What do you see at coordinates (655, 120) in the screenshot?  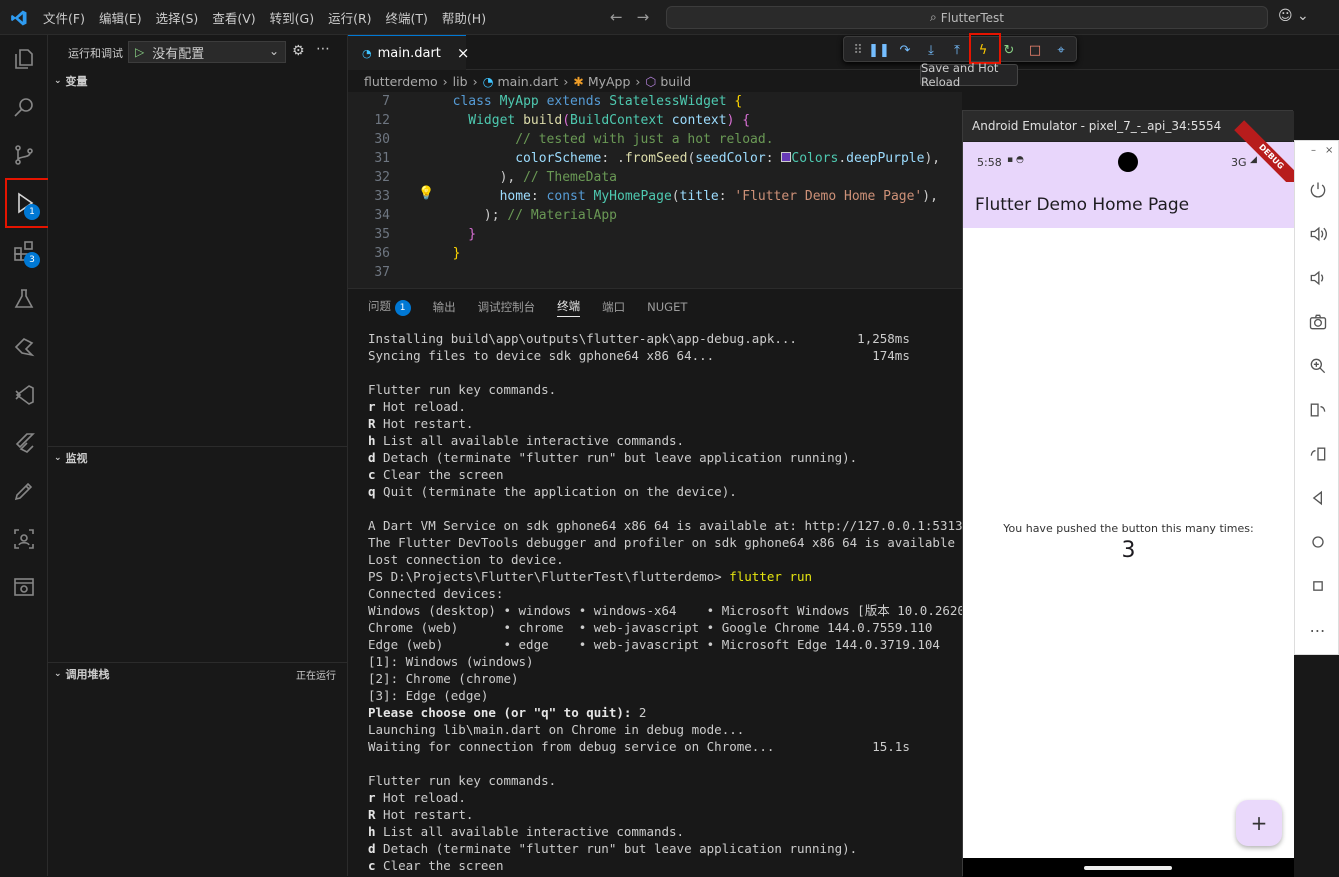 I see `code-line: 12 Widget build(BuildContext context) {` at bounding box center [655, 120].